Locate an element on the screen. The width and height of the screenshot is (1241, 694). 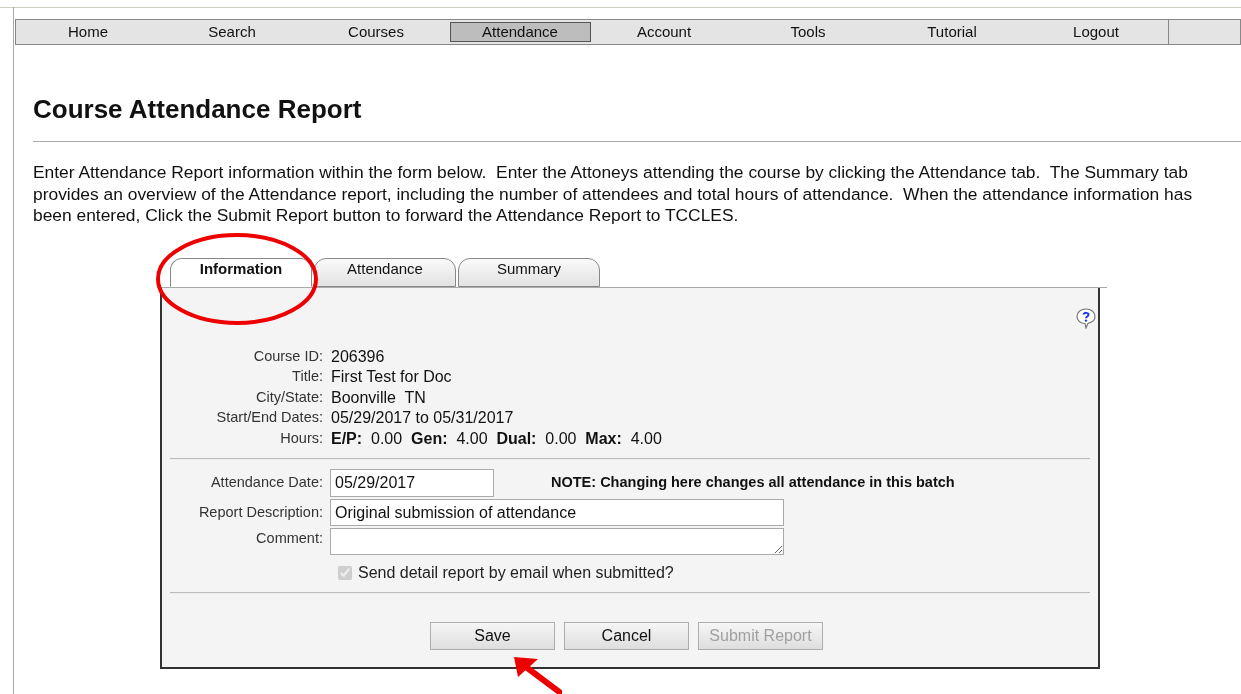
nav-link: Tutorial is located at coordinates (952, 32).